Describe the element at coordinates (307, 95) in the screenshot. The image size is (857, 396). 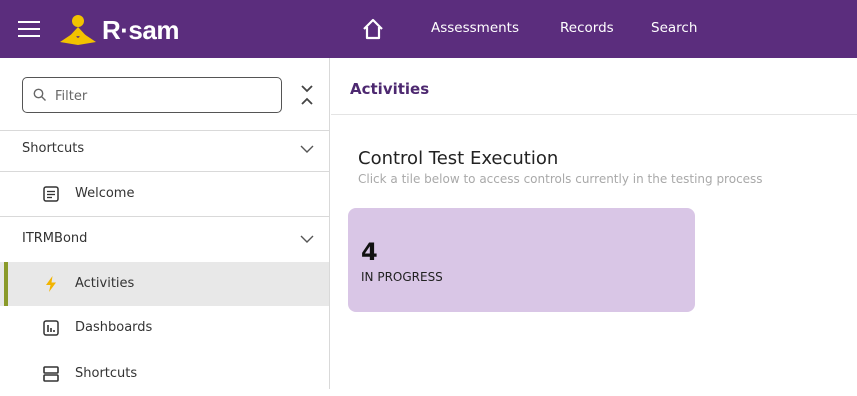
I see `collapse-all-icon` at that location.